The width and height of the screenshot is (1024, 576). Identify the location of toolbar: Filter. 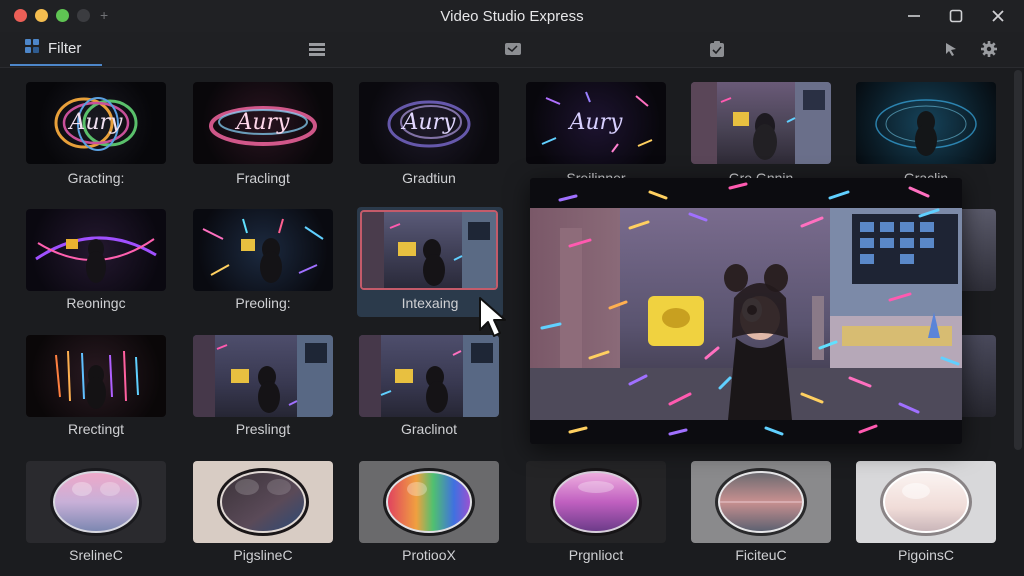
(512, 50).